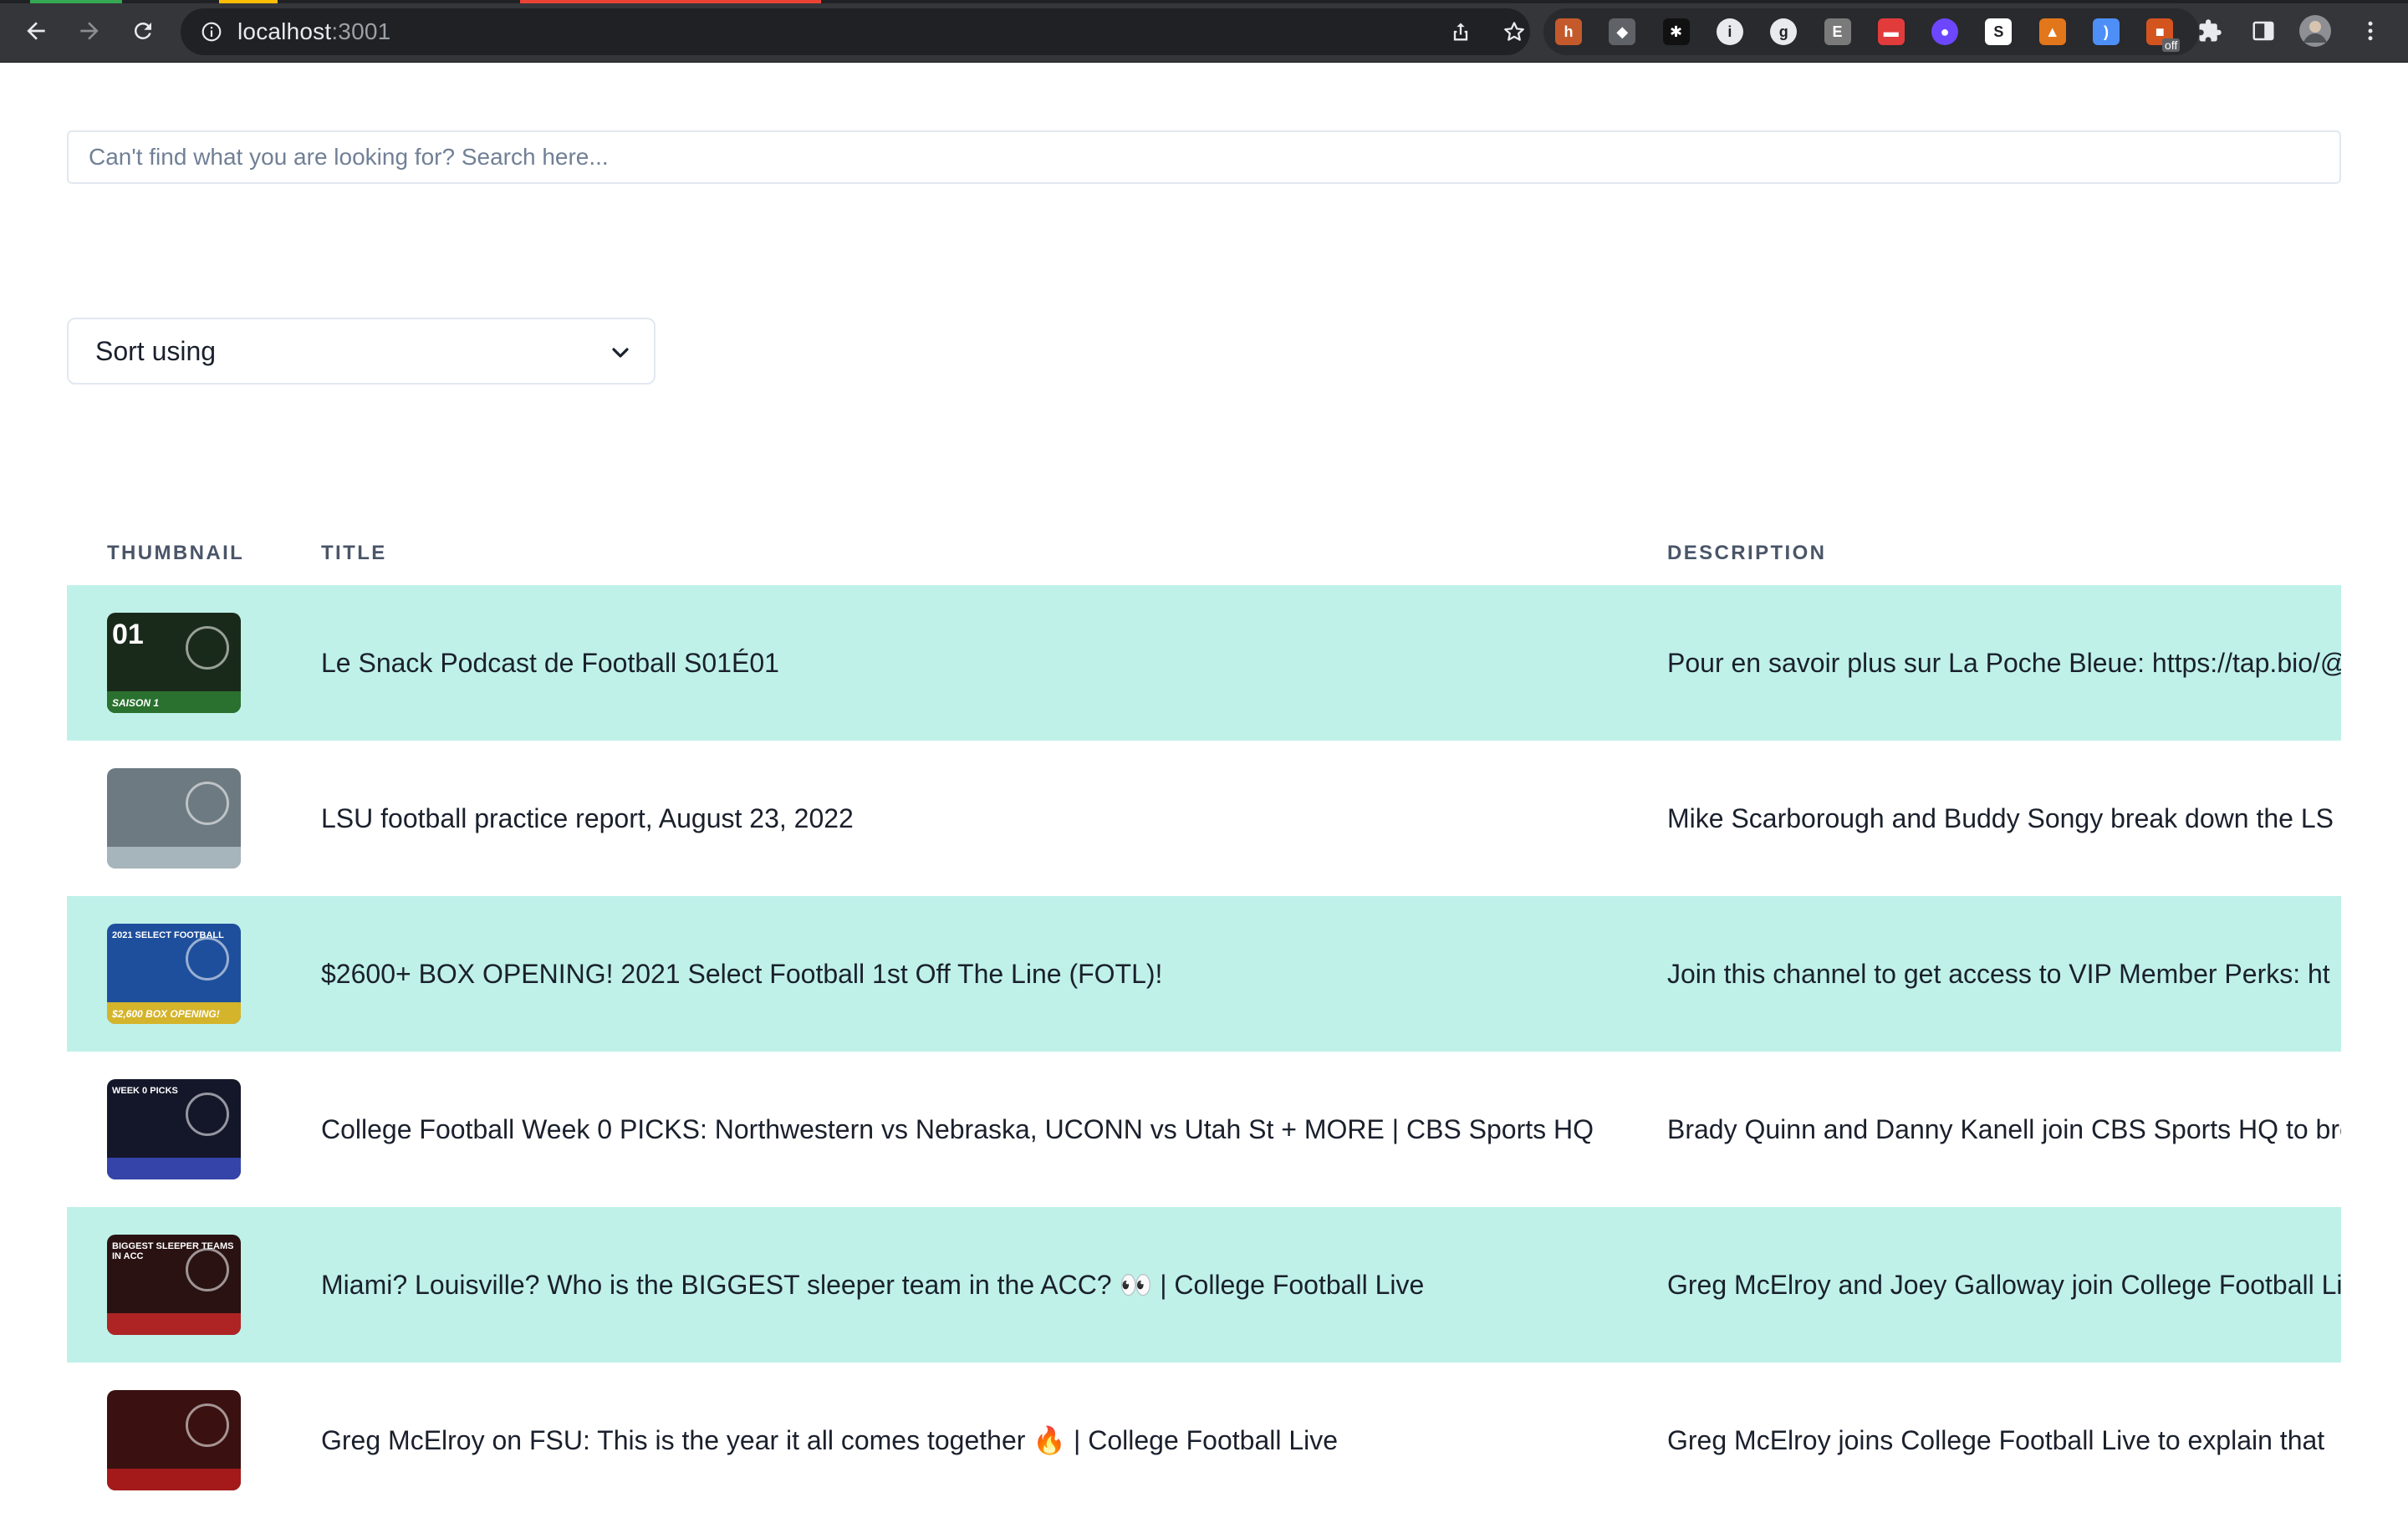 Image resolution: width=2408 pixels, height=1518 pixels. I want to click on thumbnail-caption: 01, so click(128, 634).